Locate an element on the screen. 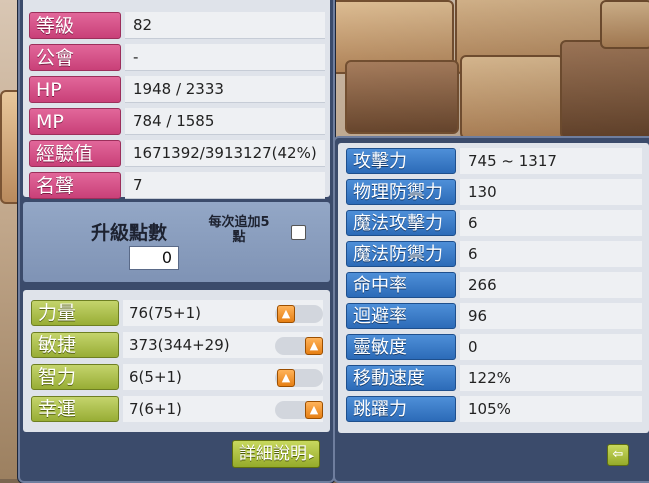 The height and width of the screenshot is (483, 649). stat-value: - is located at coordinates (225, 57).